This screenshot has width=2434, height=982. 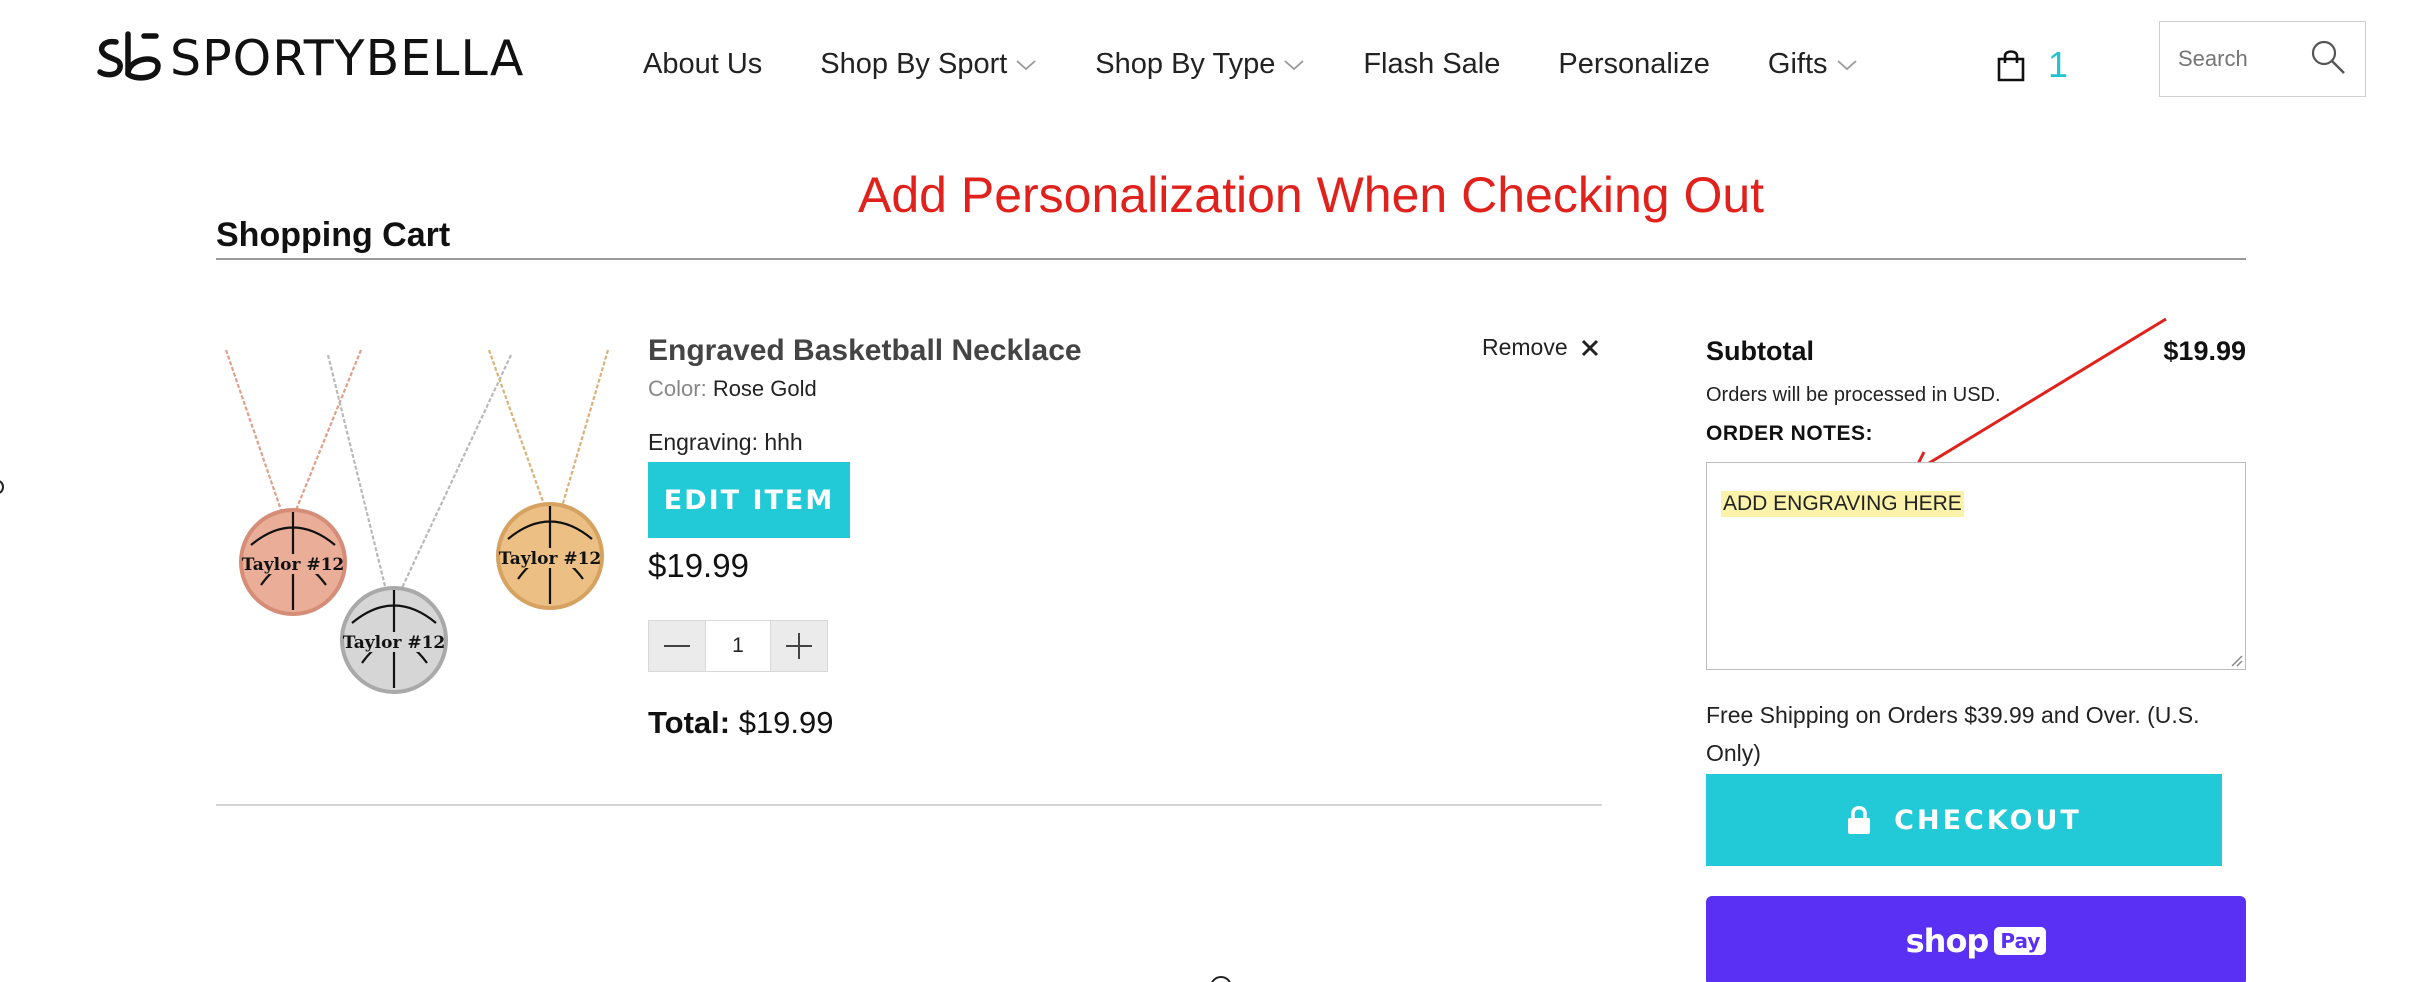 What do you see at coordinates (909, 805) in the screenshot?
I see `item-divider` at bounding box center [909, 805].